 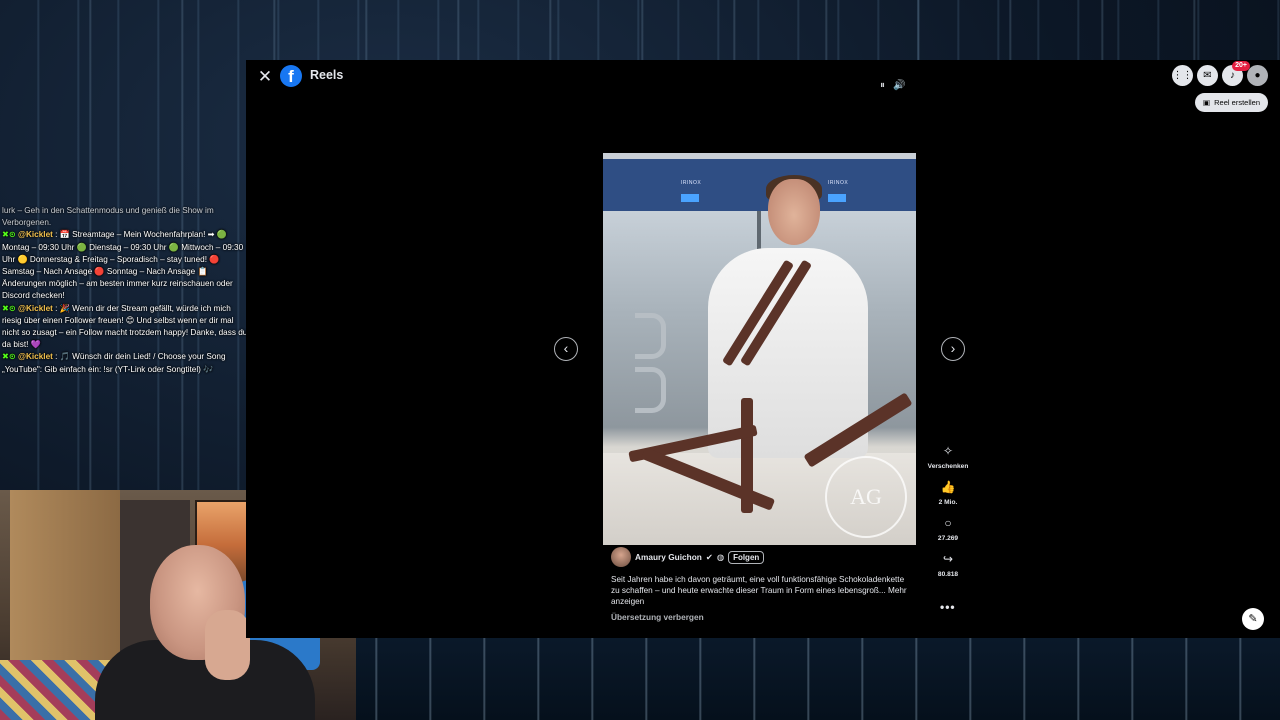 I want to click on video-chef-head, so click(x=794, y=212).